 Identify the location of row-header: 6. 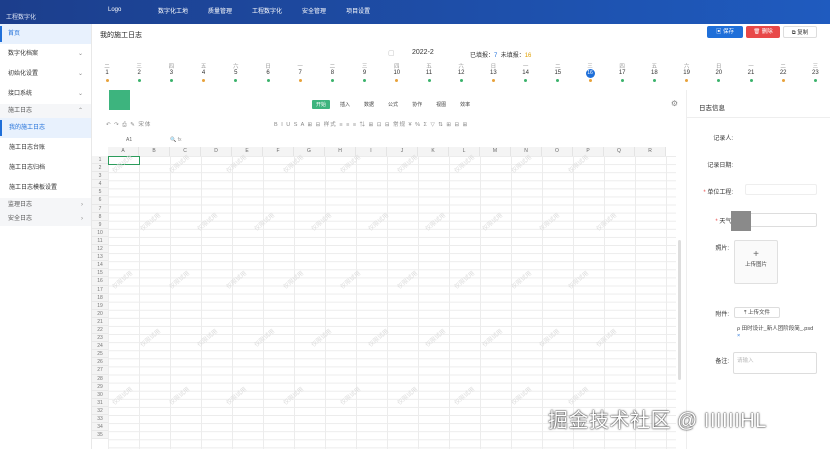
(100, 200).